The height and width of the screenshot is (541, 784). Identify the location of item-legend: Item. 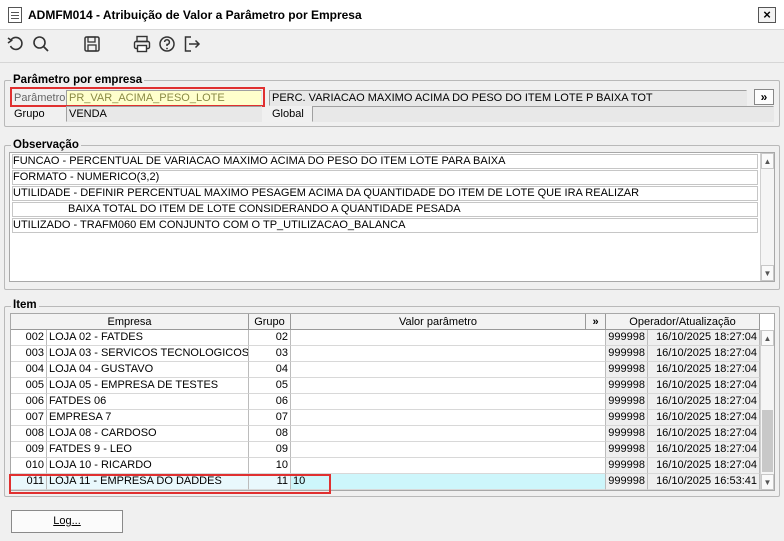
(25, 305).